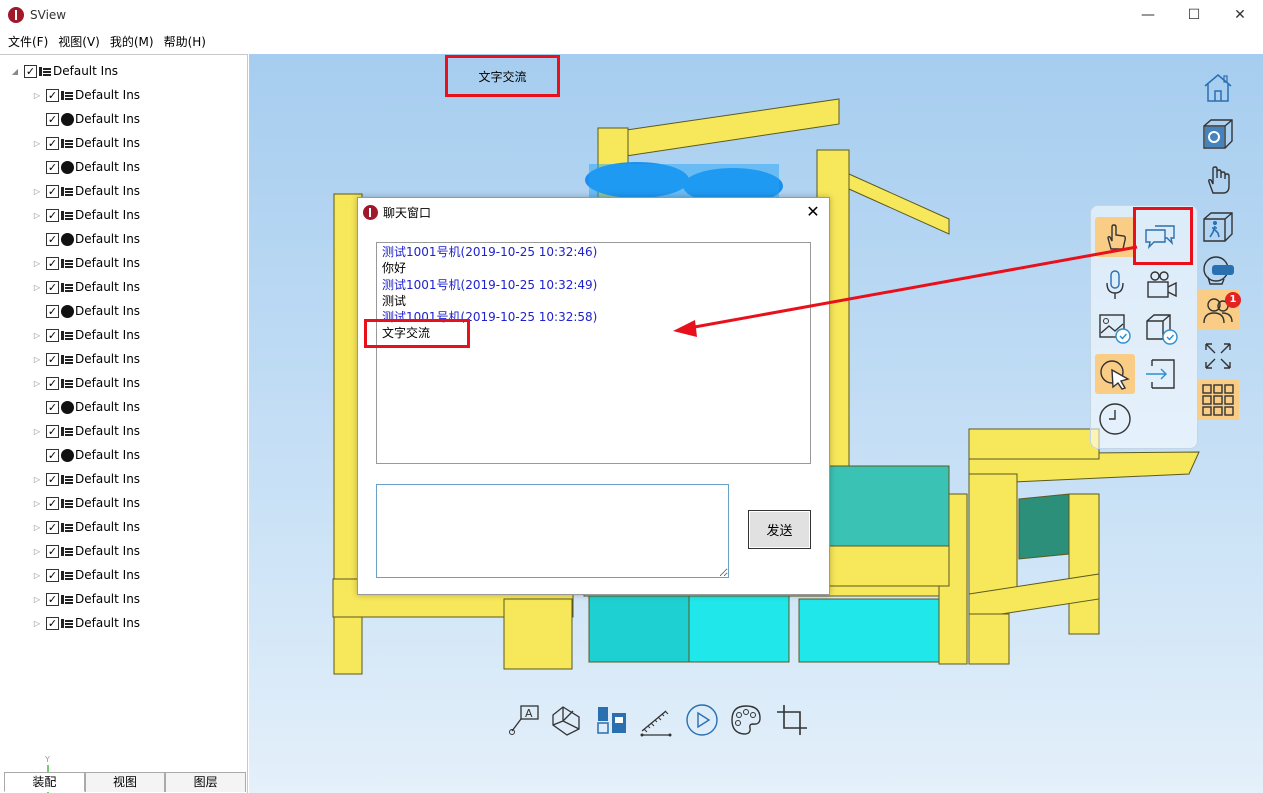 This screenshot has height=793, width=1263. What do you see at coordinates (28, 41) in the screenshot?
I see `menu-file: 文件(F)` at bounding box center [28, 41].